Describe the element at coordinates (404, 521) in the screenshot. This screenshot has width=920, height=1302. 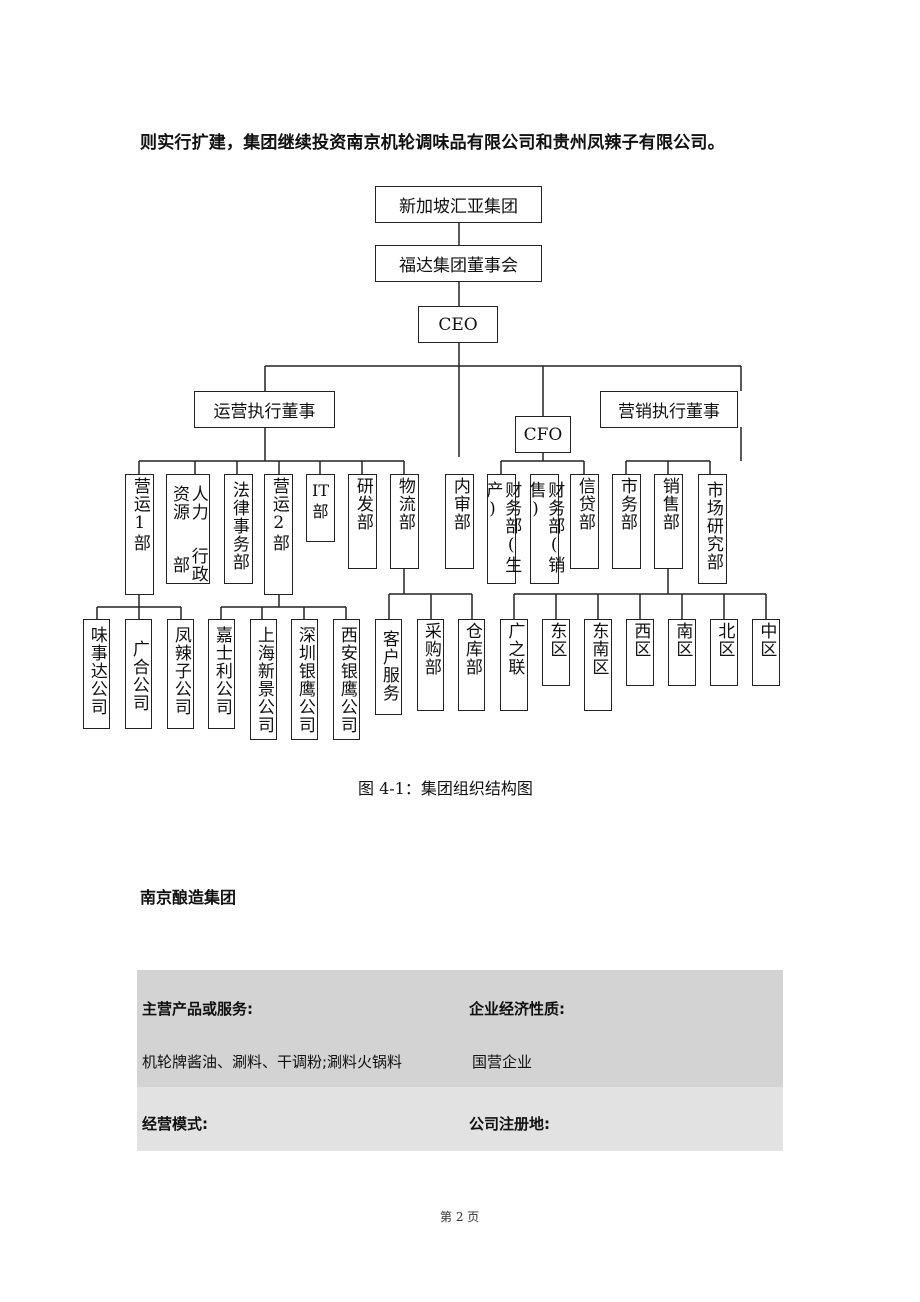
I see `org-node-logistics-dept: 物流部` at that location.